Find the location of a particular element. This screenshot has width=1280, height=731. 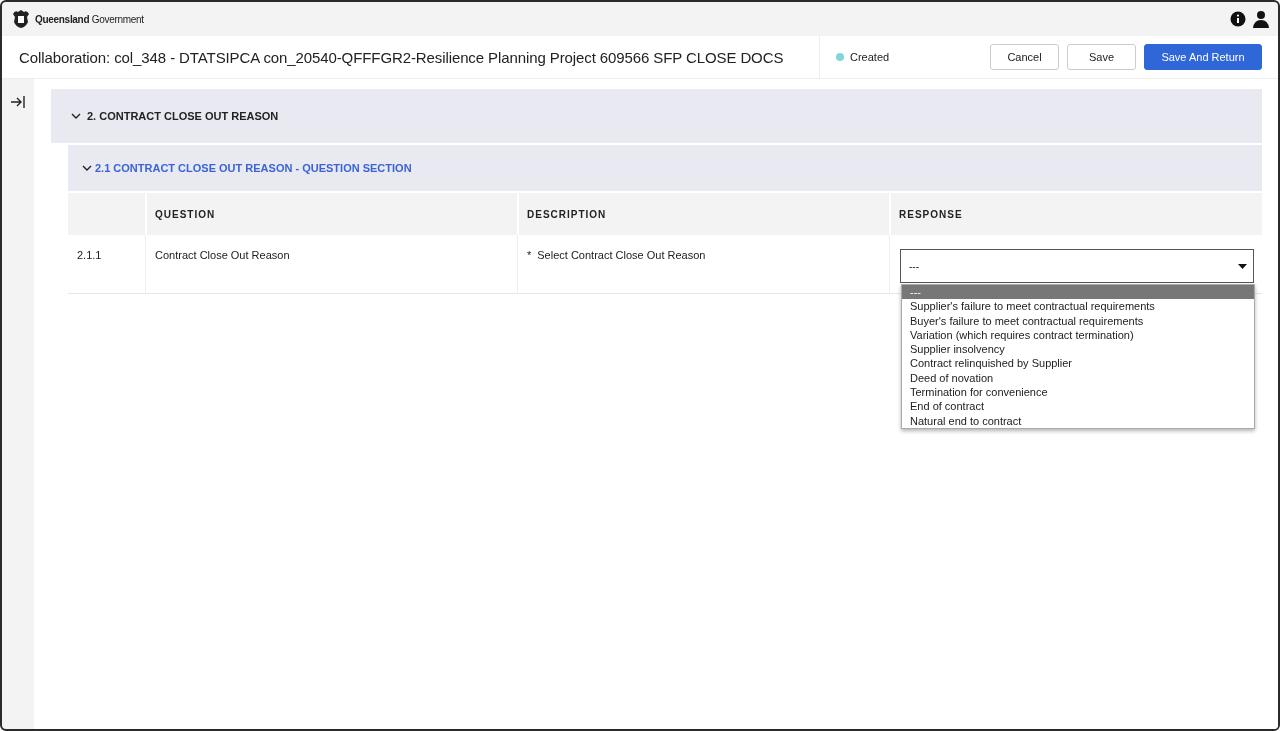

logo-text: Queensland Government is located at coordinates (89, 19).